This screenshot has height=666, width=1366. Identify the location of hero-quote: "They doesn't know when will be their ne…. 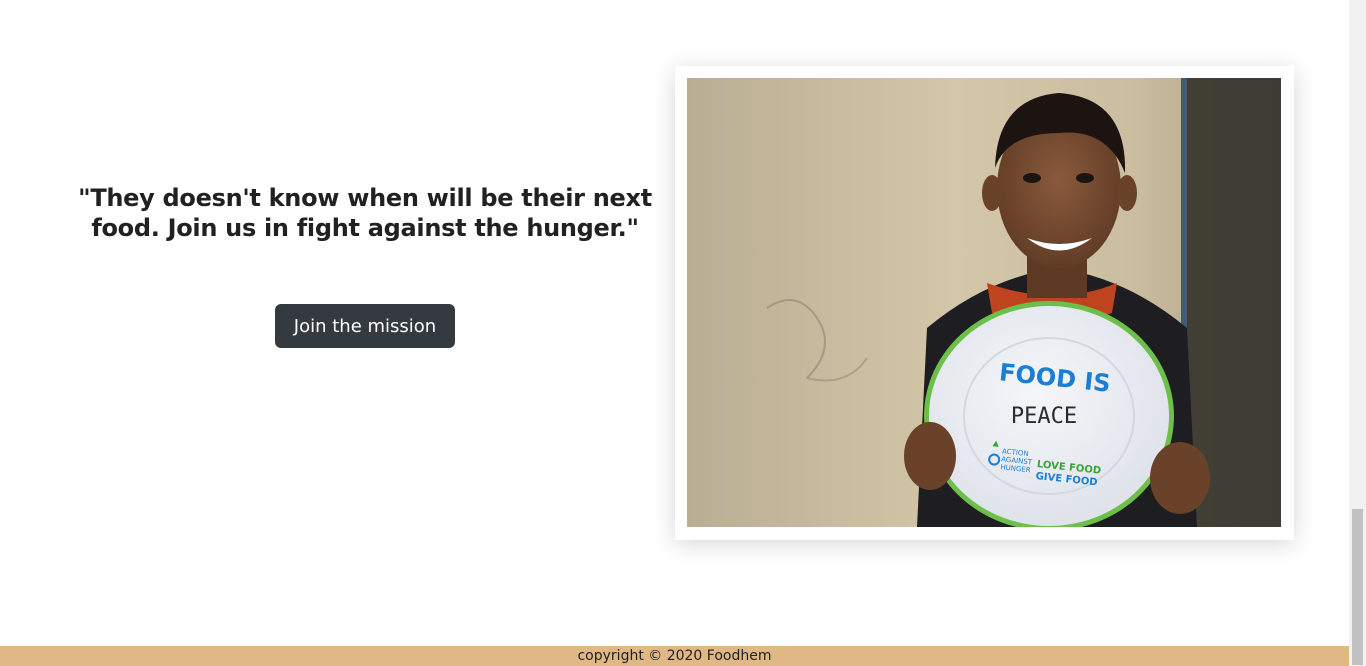
(365, 213).